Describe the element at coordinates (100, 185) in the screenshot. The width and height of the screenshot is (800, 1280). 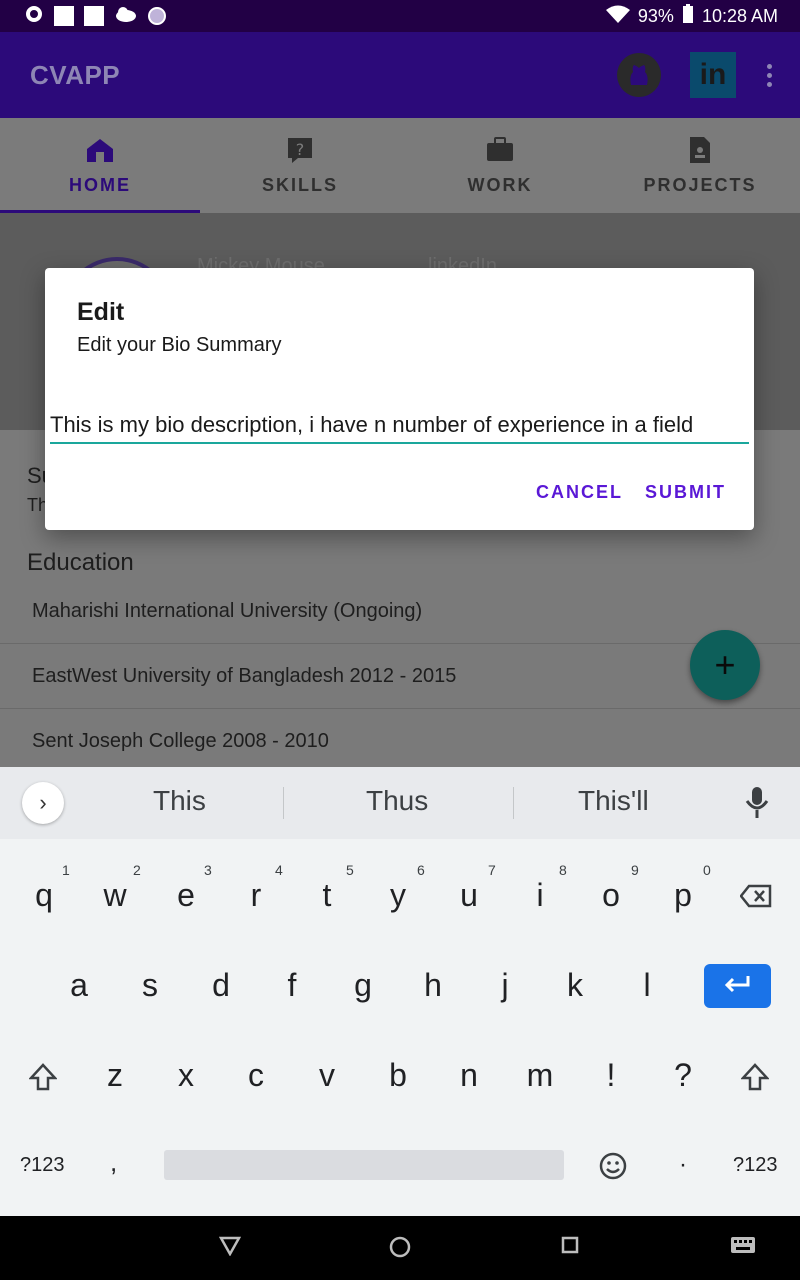
I see `tab-label: HOME` at that location.